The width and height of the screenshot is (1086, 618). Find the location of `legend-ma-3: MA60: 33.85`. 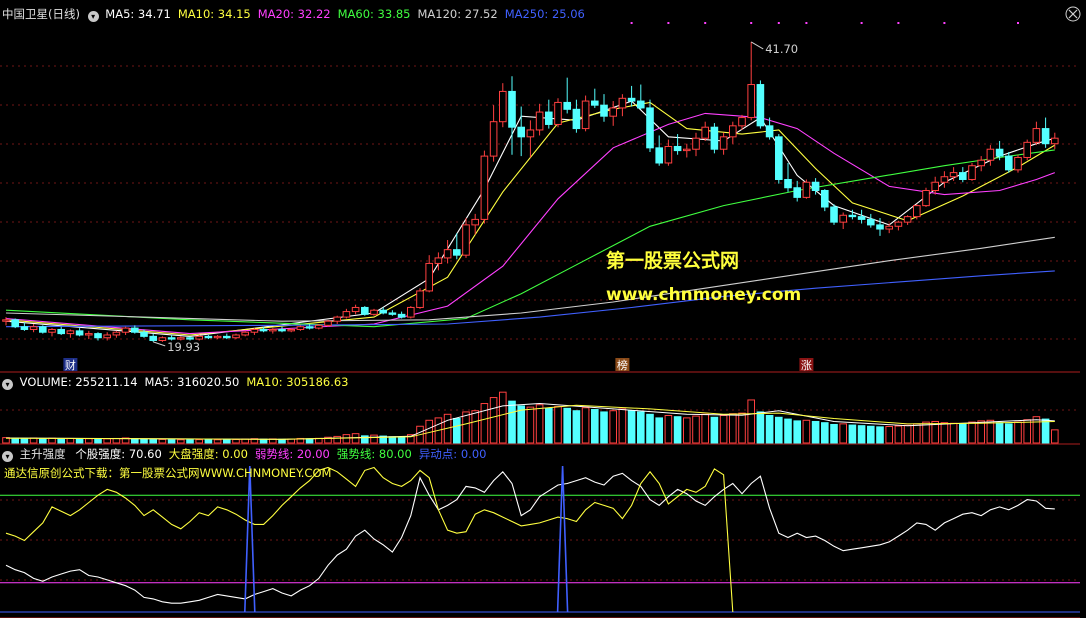

legend-ma-3: MA60: 33.85 is located at coordinates (374, 14).